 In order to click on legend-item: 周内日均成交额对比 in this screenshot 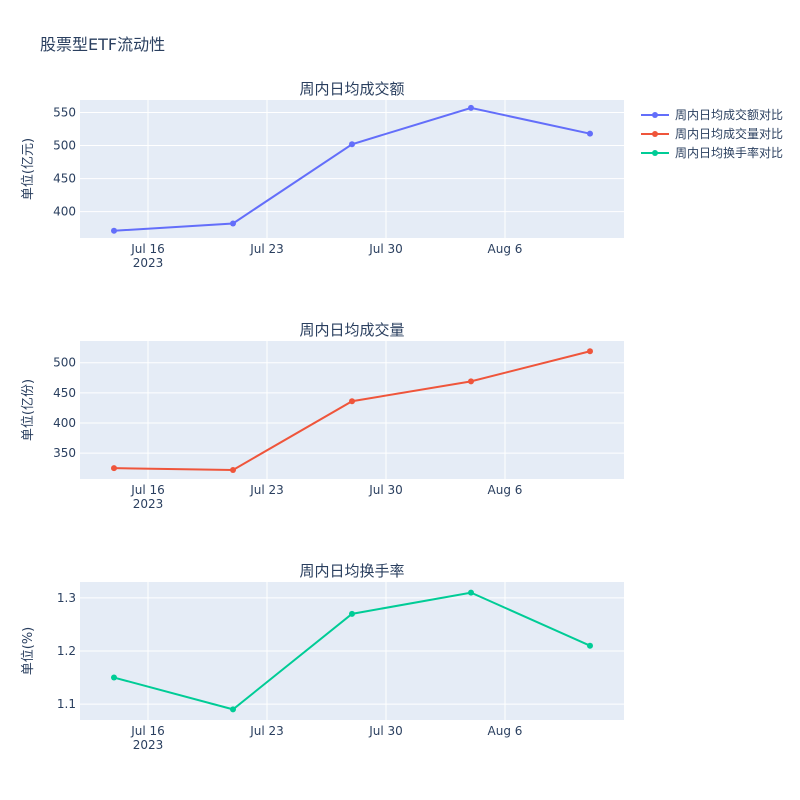, I will do `click(712, 114)`.